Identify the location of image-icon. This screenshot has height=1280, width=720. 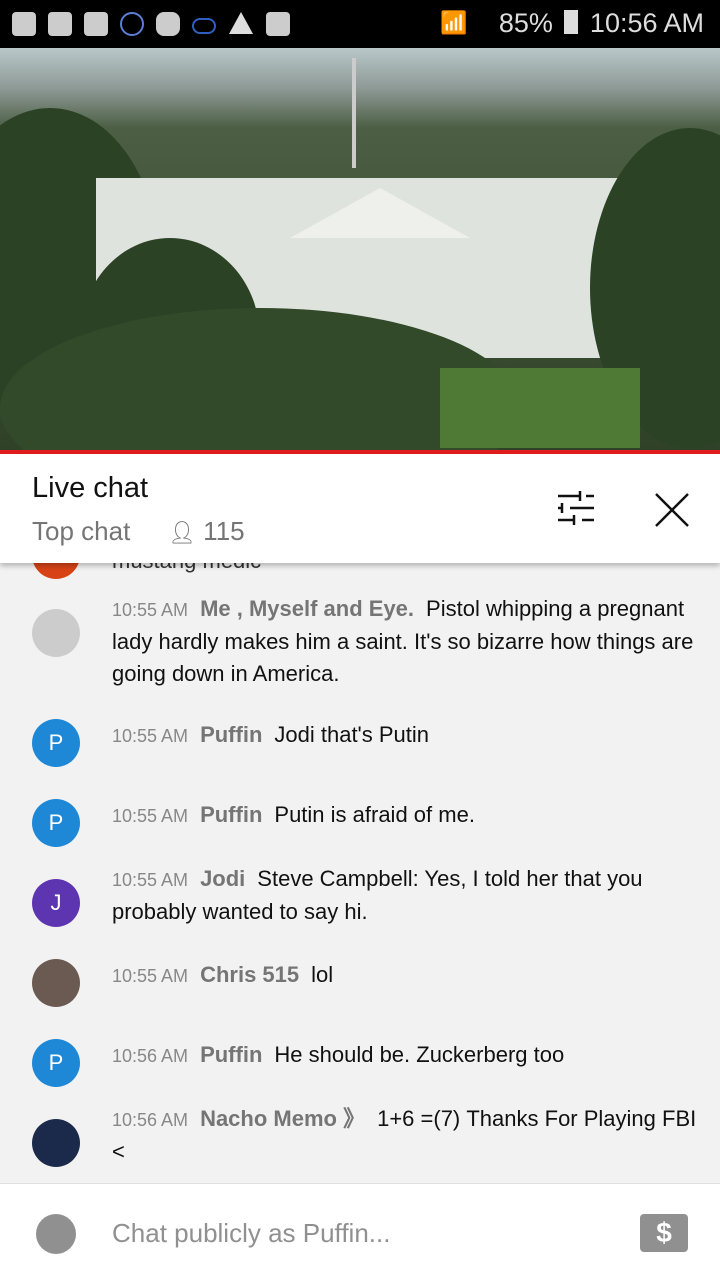
(278, 24).